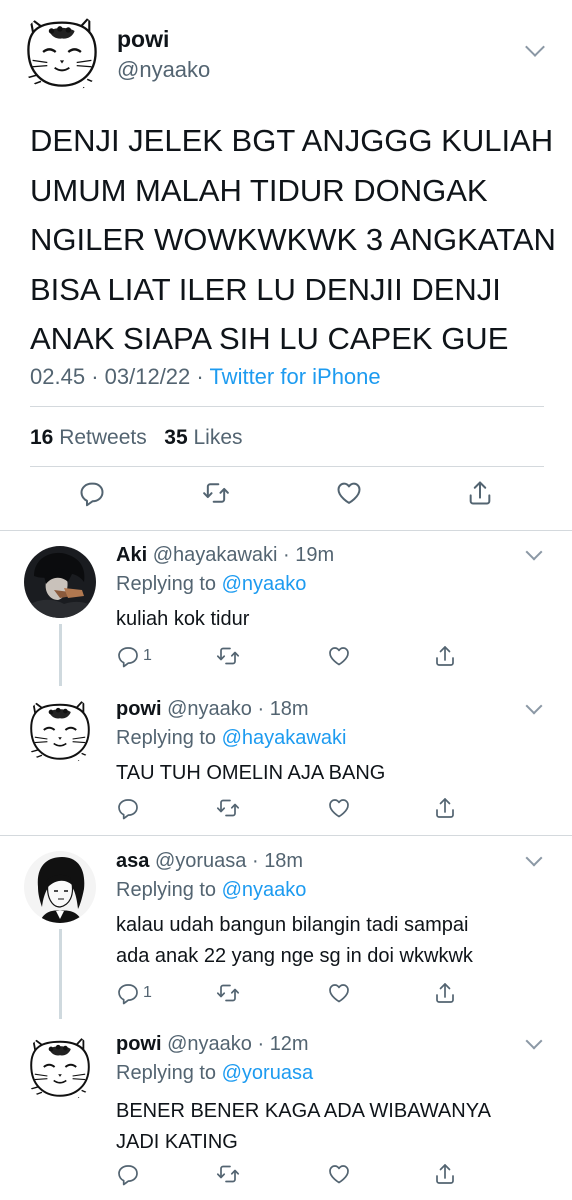 Image resolution: width=572 pixels, height=1200 pixels. I want to click on reply-header: Aki @hayakawaki · 19m, so click(225, 555).